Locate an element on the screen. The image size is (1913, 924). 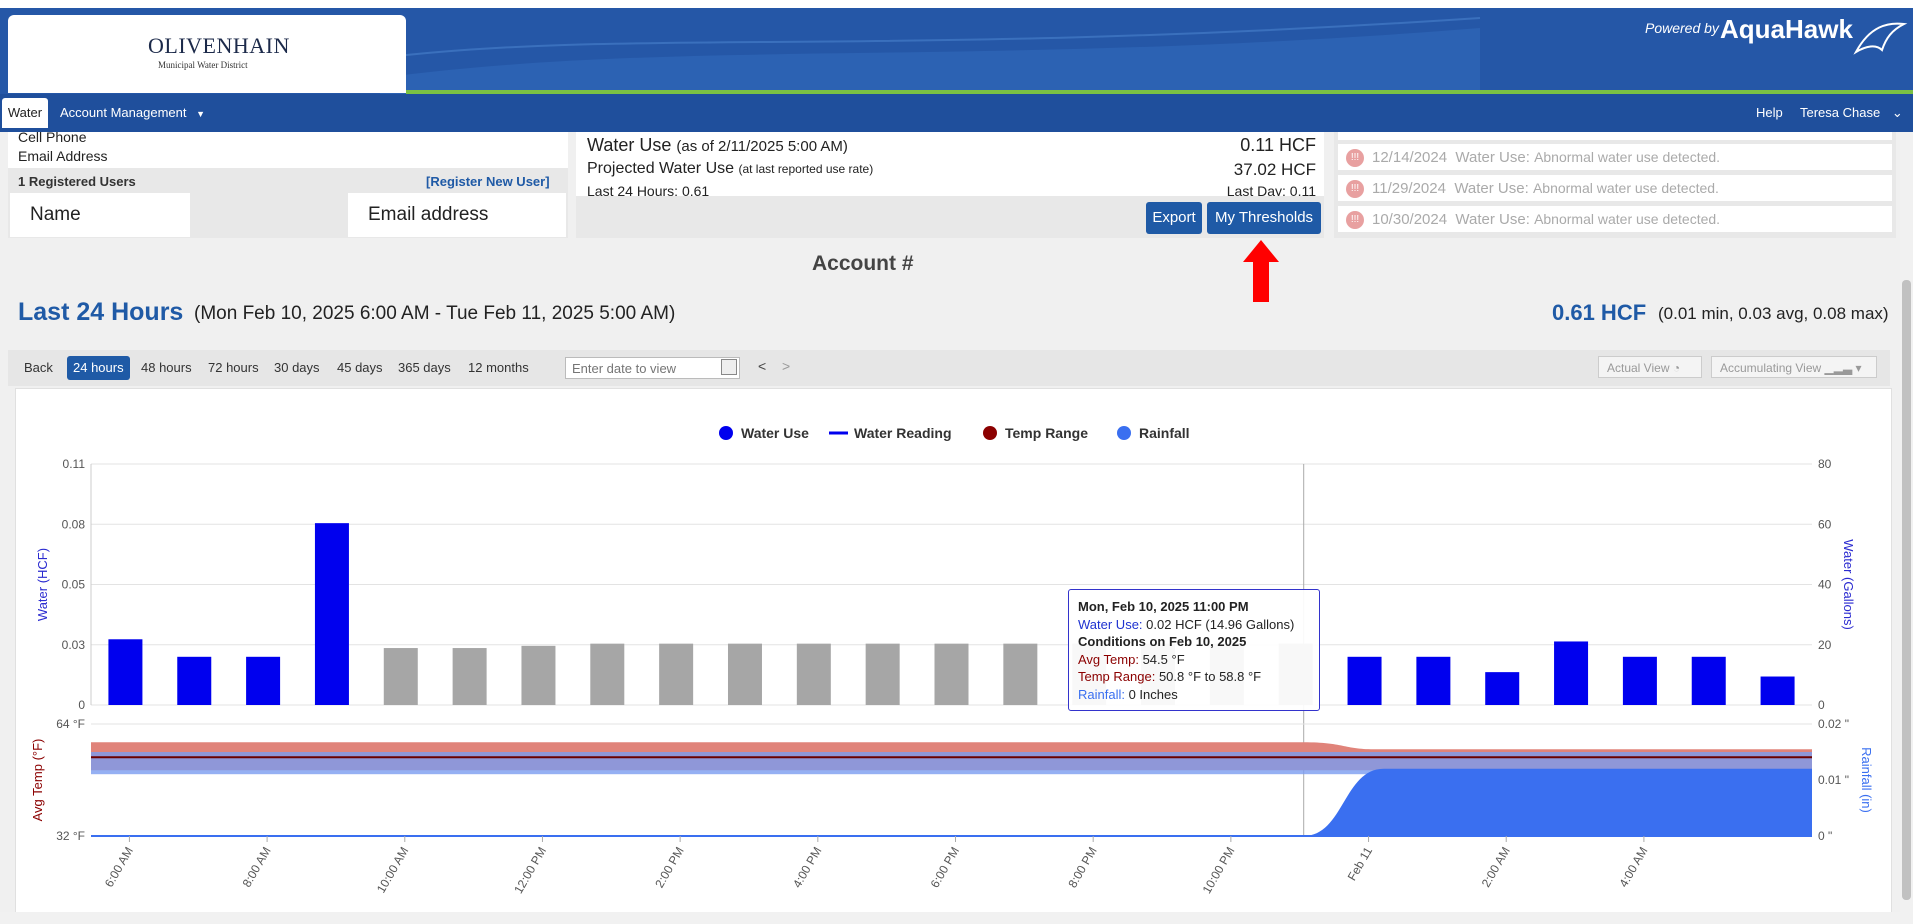
tooltip-temp-value: 54.5 °F is located at coordinates (1163, 659).